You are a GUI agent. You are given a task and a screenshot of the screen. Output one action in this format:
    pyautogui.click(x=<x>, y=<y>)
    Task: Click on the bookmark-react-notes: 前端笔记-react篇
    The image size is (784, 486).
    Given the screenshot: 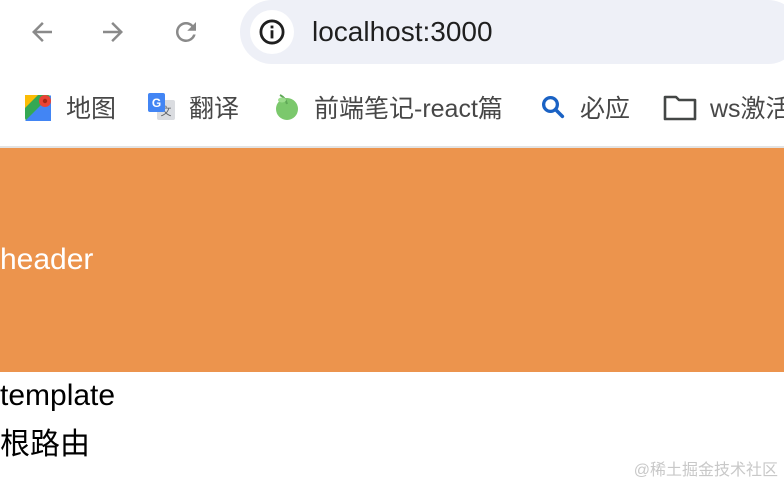 What is the action you would take?
    pyautogui.click(x=387, y=107)
    